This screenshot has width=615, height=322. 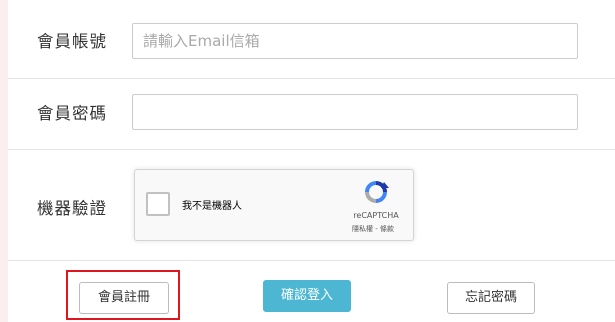 I want to click on recaptcha-logo-icon, so click(x=377, y=192).